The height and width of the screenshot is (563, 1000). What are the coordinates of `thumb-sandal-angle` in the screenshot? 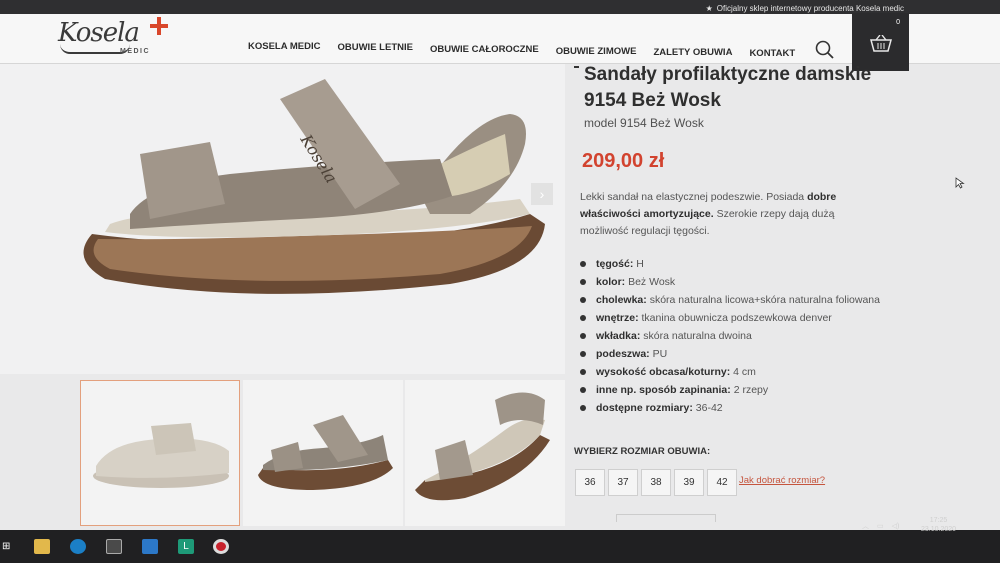 It's located at (482, 446).